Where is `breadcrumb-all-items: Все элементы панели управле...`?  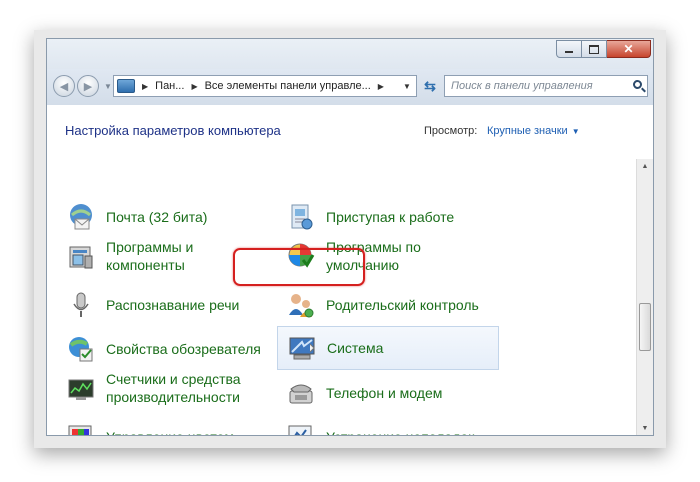 breadcrumb-all-items: Все элементы панели управле... is located at coordinates (288, 86).